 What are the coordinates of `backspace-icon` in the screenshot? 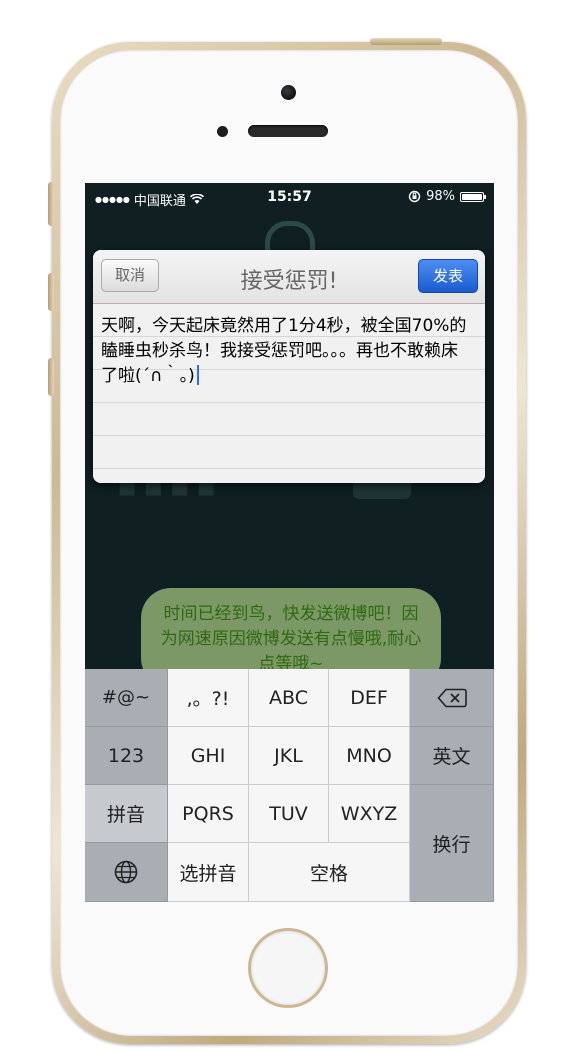 It's located at (451, 697).